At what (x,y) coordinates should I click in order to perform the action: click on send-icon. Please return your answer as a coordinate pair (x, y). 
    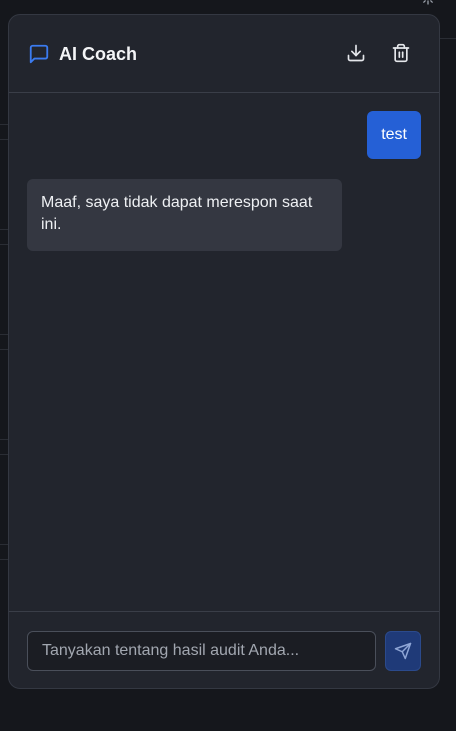
    Looking at the image, I should click on (403, 651).